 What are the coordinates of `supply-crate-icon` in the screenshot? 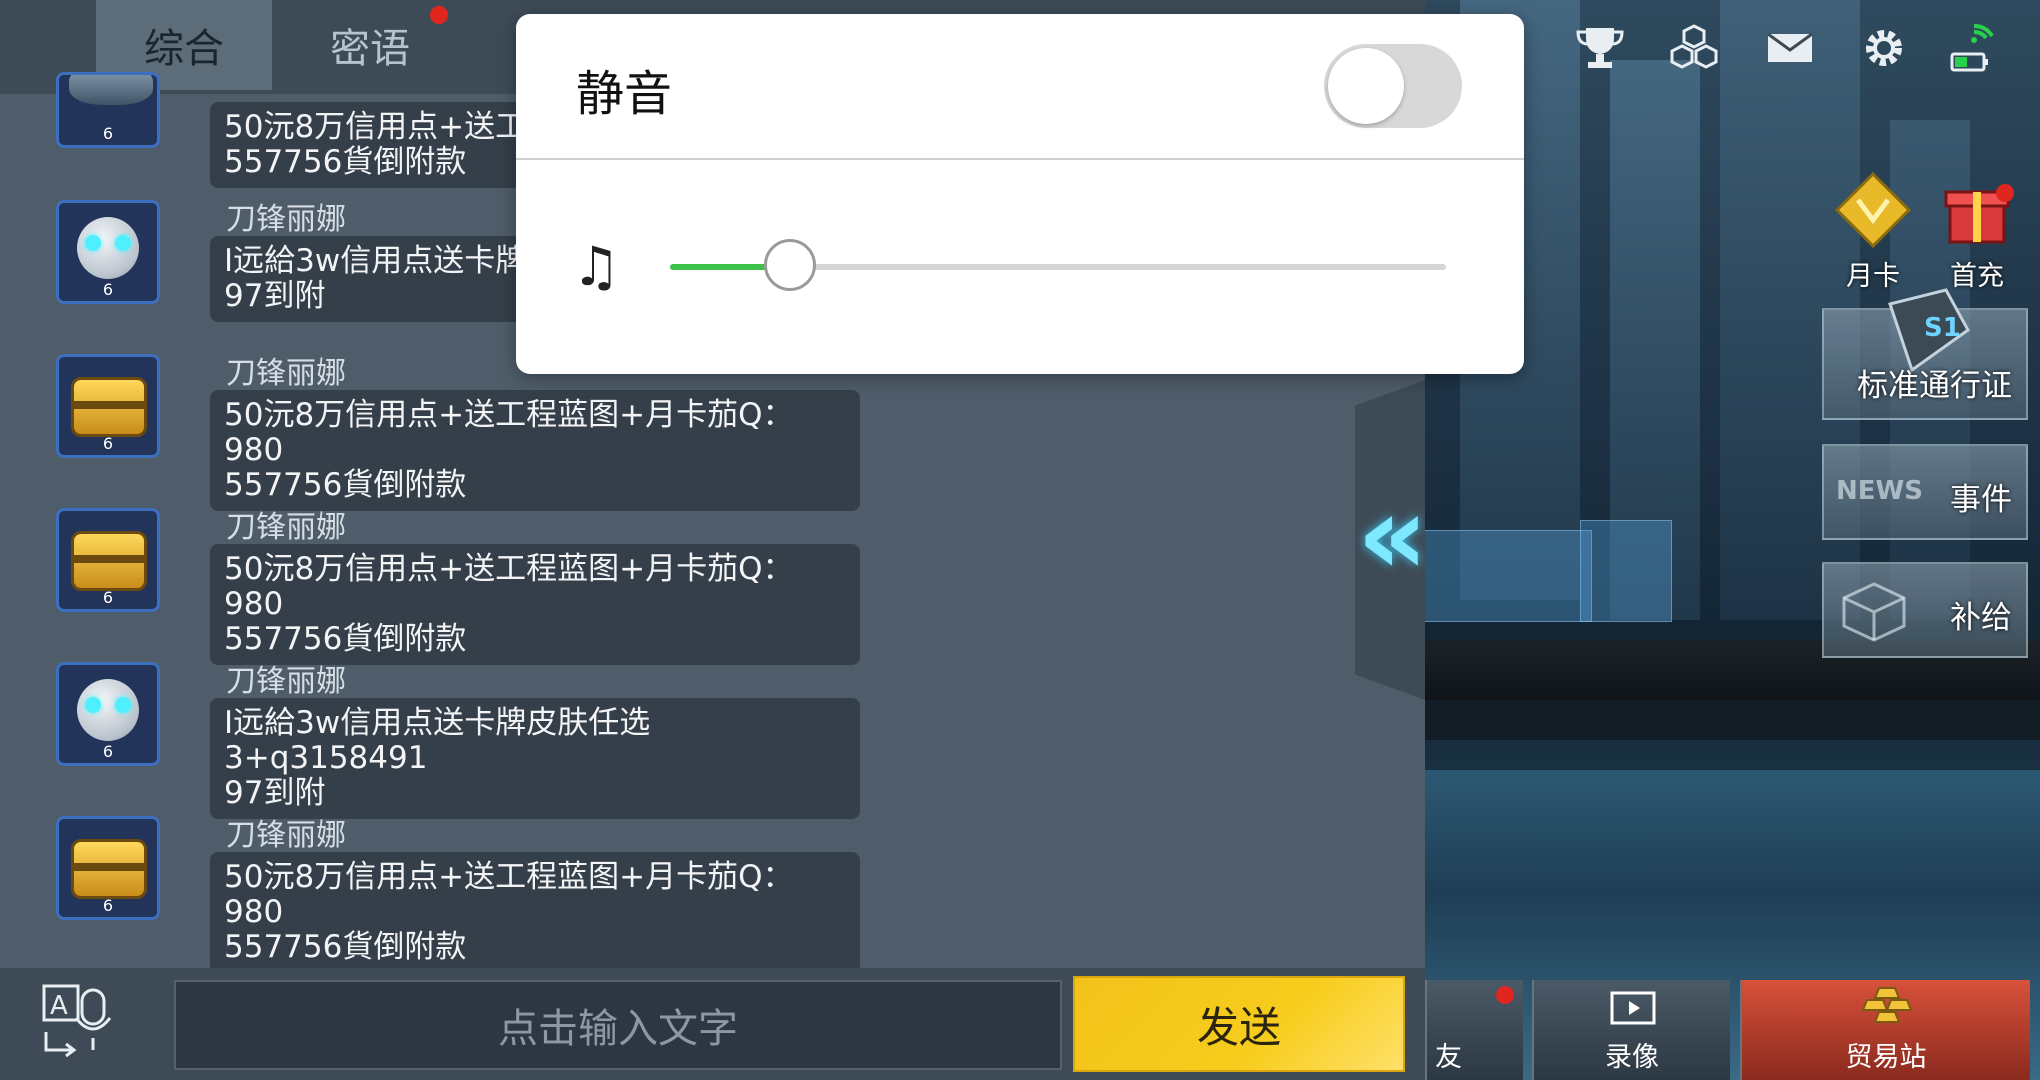 It's located at (1874, 612).